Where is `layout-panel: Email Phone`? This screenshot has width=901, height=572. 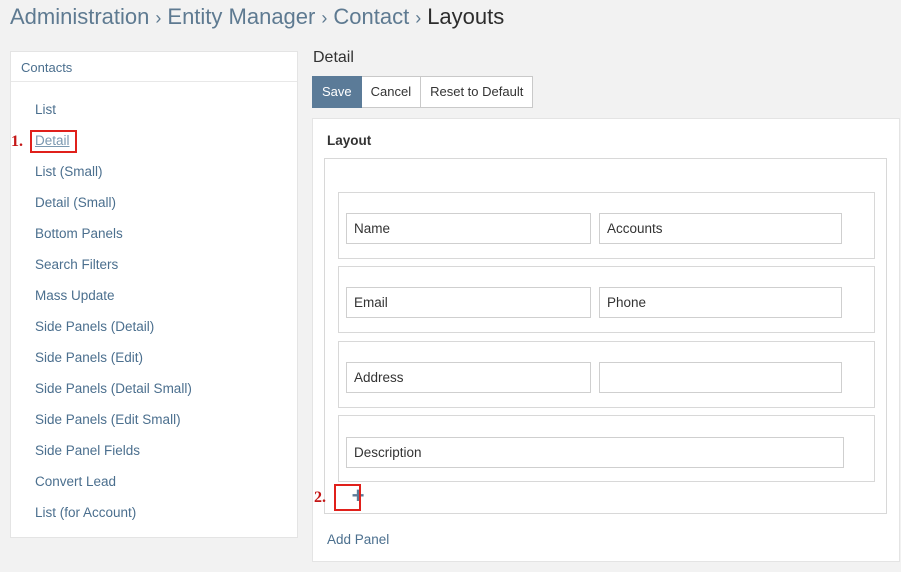 layout-panel: Email Phone is located at coordinates (606, 299).